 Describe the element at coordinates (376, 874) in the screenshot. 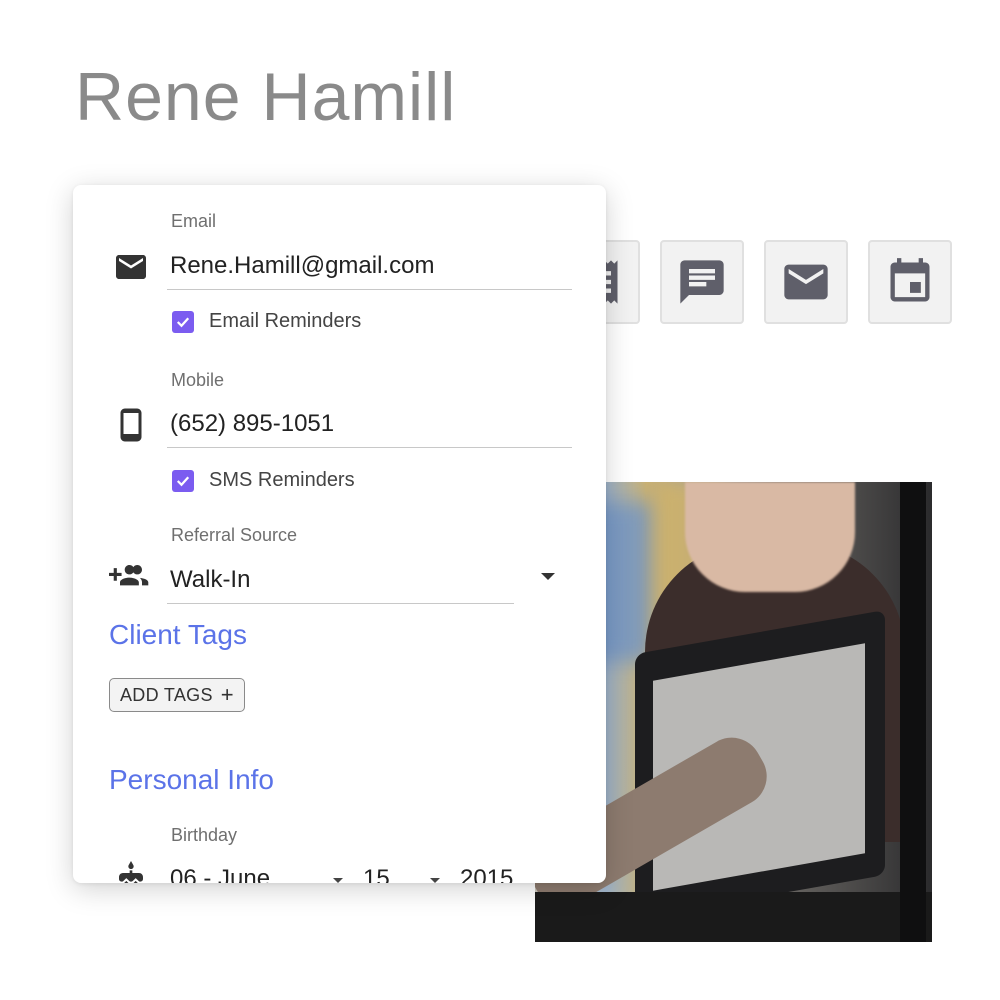

I see `birthday-day-select: 15` at that location.